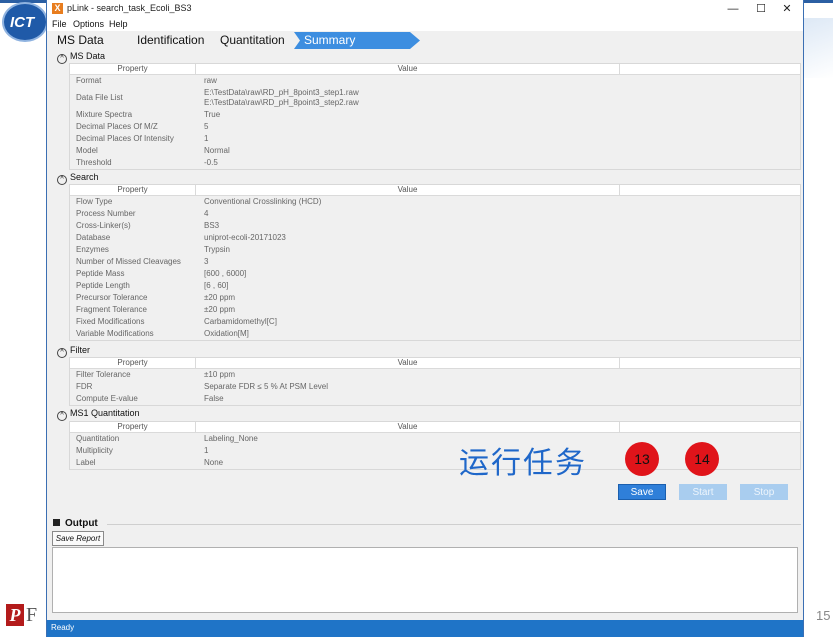 This screenshot has width=833, height=637. Describe the element at coordinates (147, 162) in the screenshot. I see `grid-row: Threshold -0.5` at that location.